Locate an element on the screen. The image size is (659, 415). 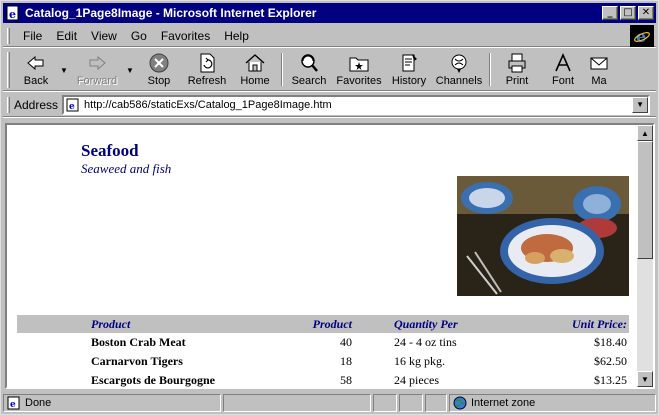
print-icon is located at coordinates (517, 63).